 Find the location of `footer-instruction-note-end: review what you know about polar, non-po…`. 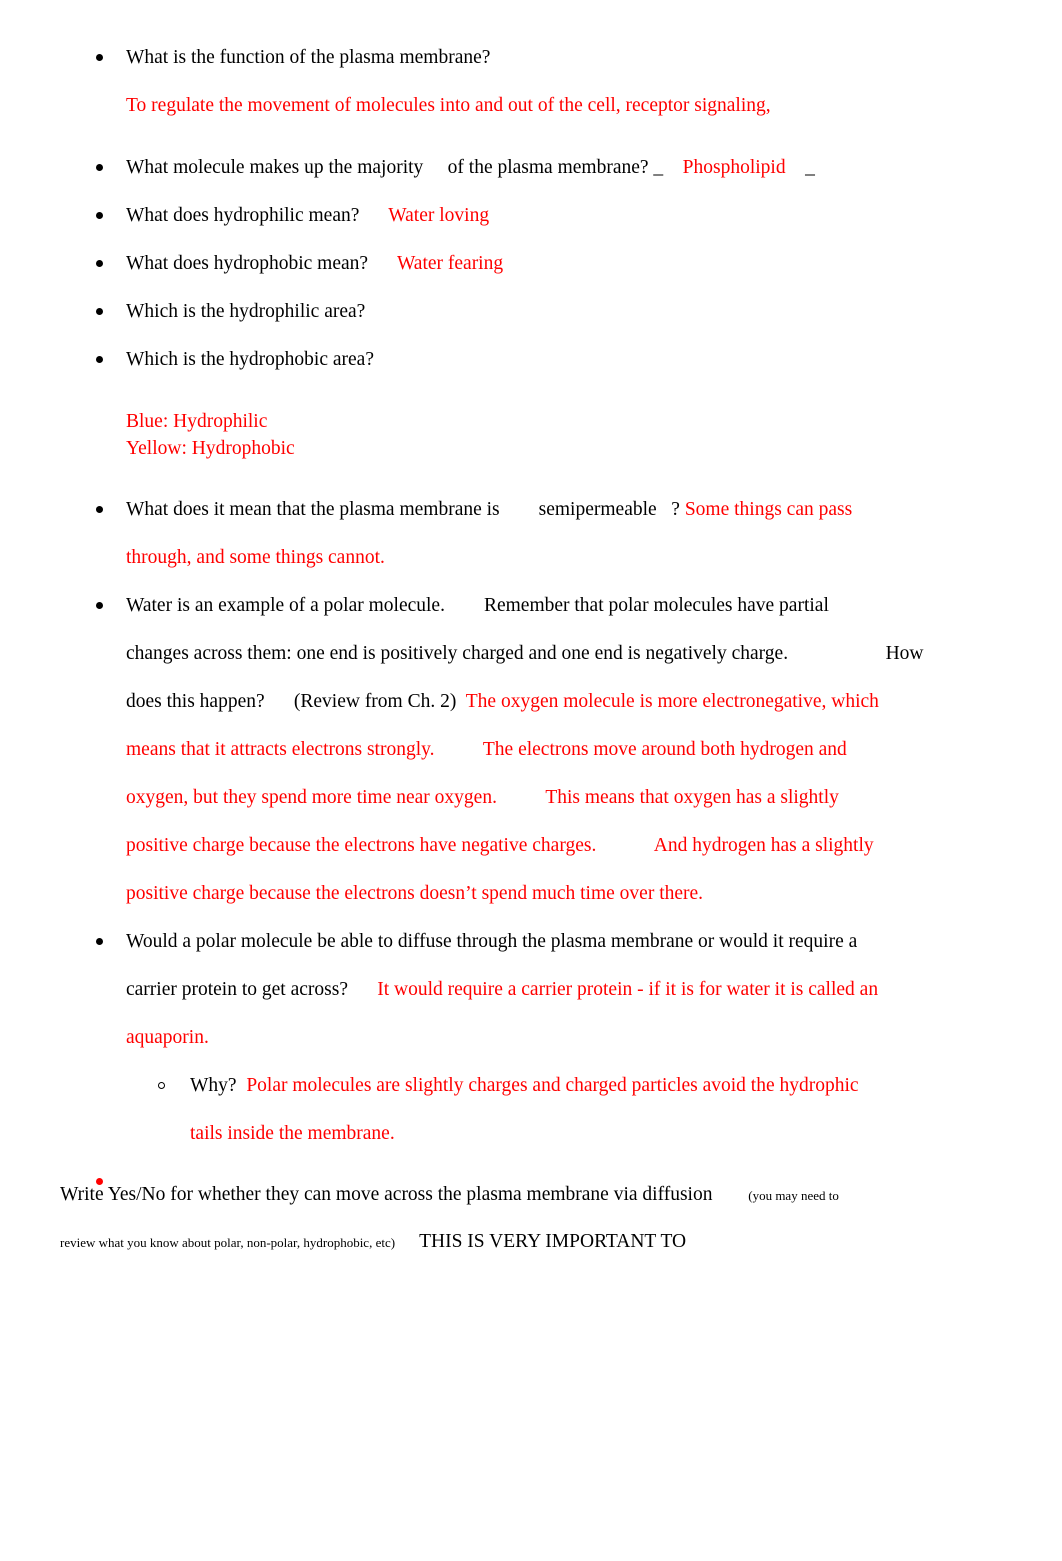

footer-instruction-note-end: review what you know about polar, non-po… is located at coordinates (228, 1242).